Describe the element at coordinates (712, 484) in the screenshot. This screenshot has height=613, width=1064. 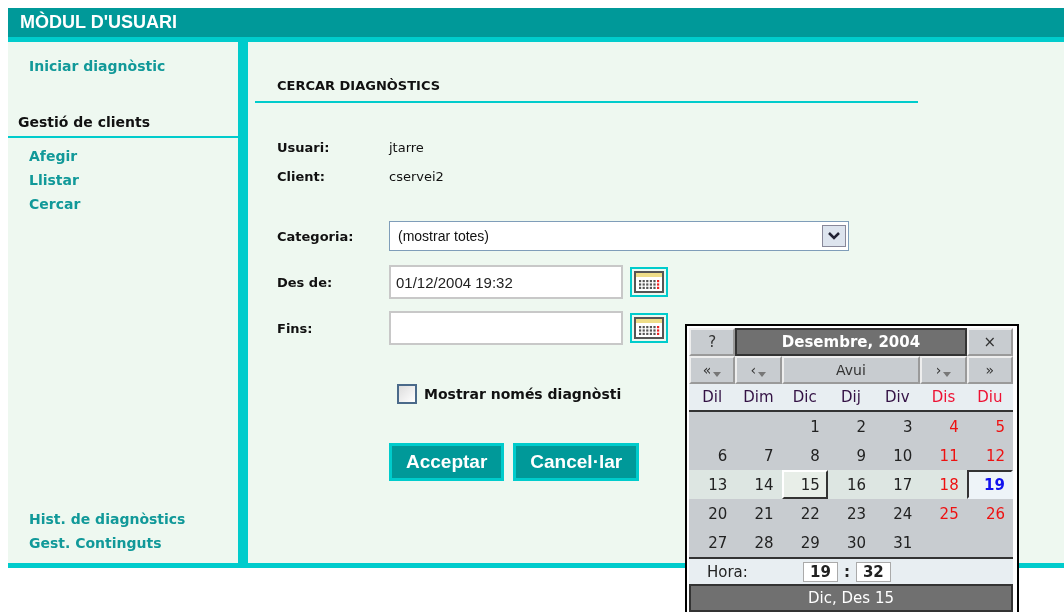
I see `calendar-day: 13` at that location.